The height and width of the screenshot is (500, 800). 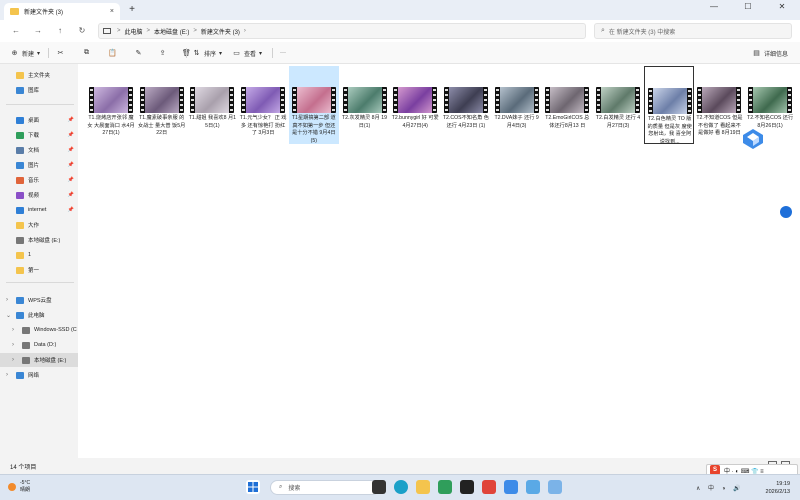 I want to click on breadcrumb-current-folder: 新建文件夹 (3), so click(x=220, y=31).